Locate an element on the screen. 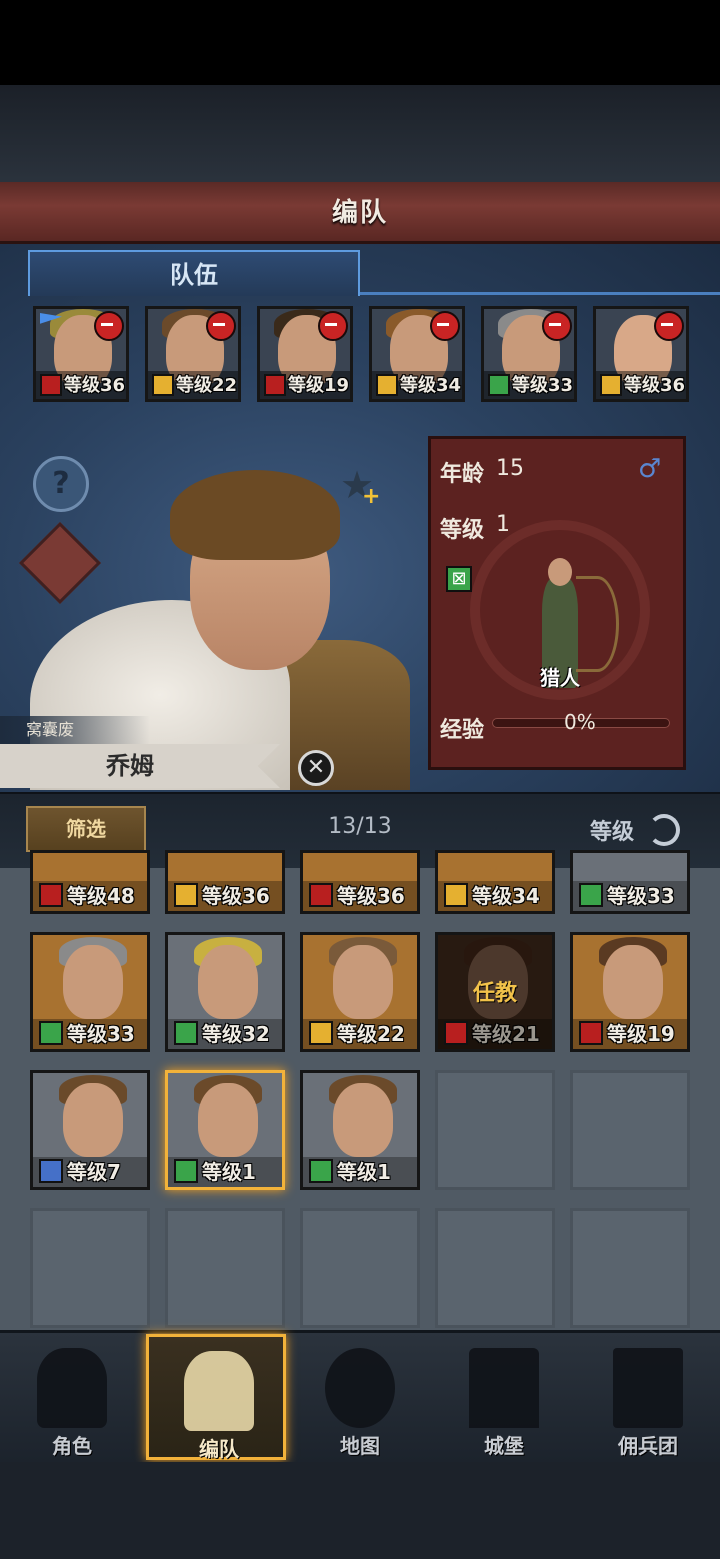  nav-label: 编队 is located at coordinates (219, 1449).